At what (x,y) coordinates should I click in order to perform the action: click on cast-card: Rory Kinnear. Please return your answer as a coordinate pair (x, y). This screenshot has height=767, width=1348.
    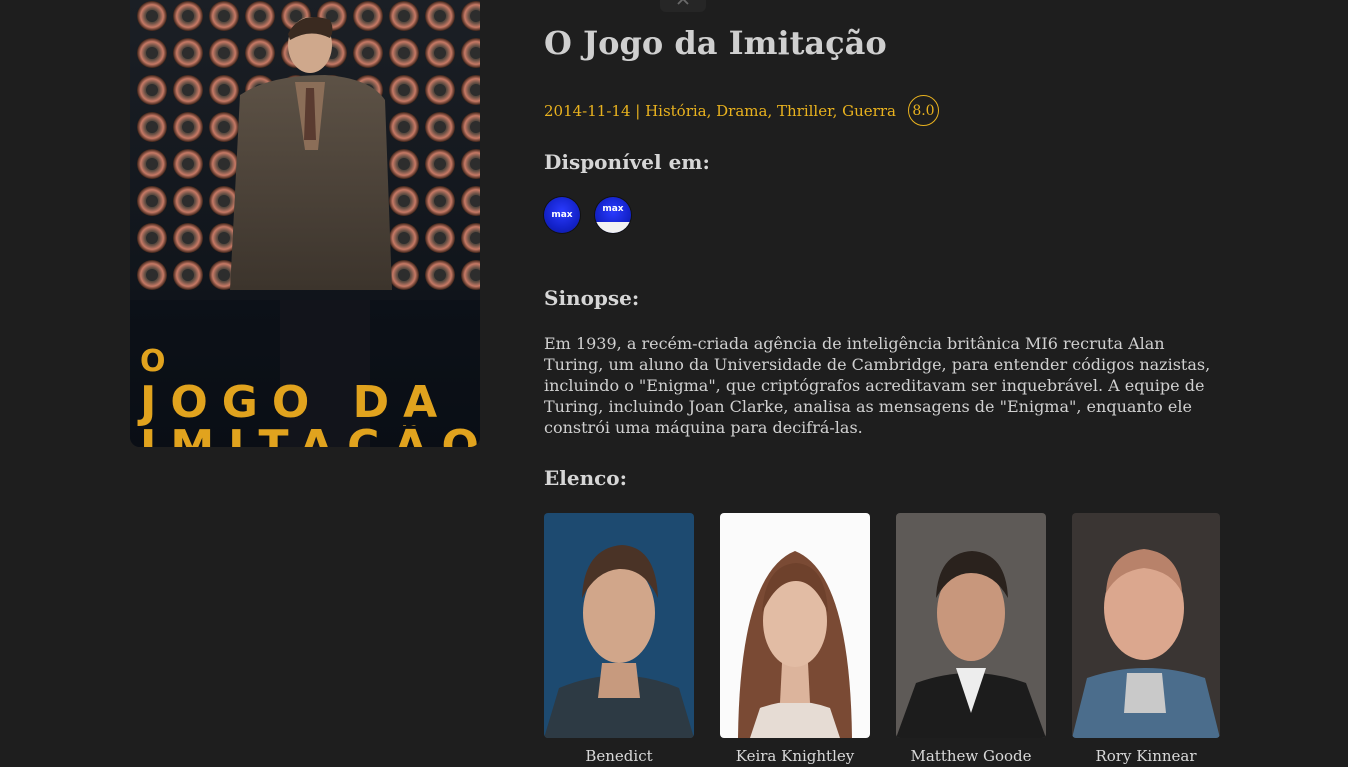
    Looking at the image, I should click on (1146, 639).